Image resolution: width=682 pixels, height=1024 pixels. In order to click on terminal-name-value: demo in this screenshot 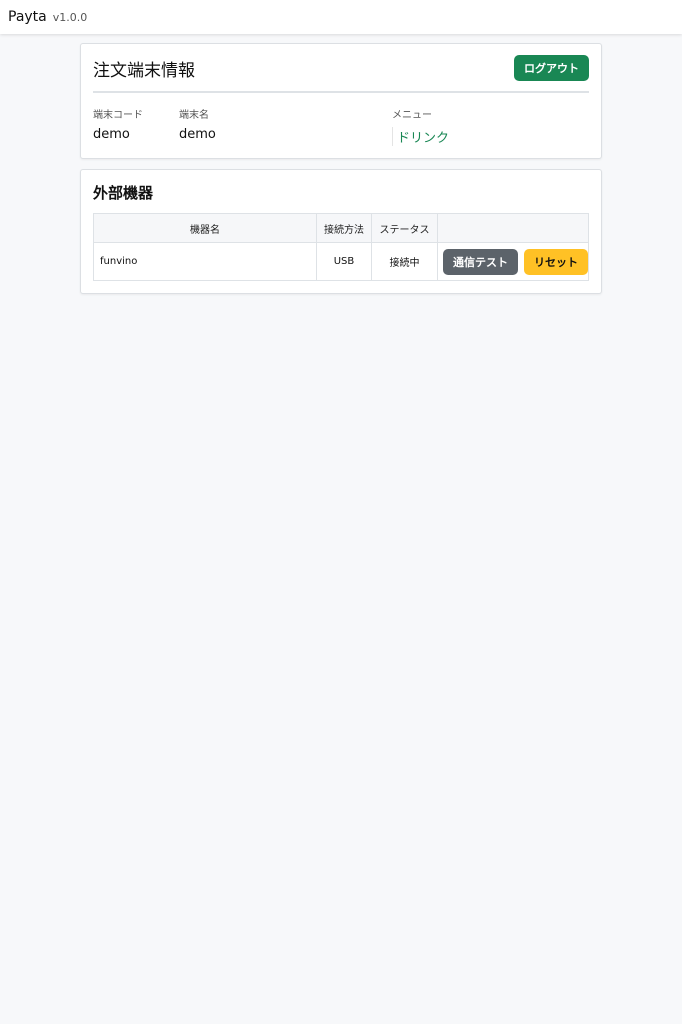, I will do `click(197, 134)`.